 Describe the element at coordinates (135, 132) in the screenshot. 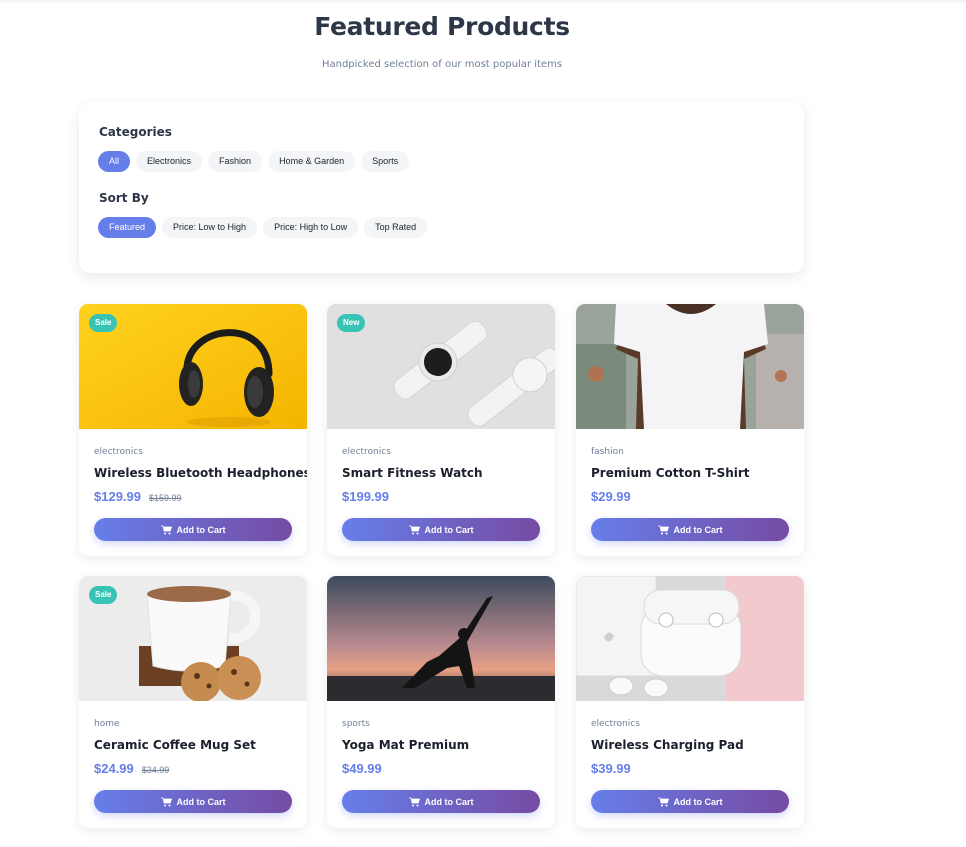

I see `categories-heading: Categories` at that location.